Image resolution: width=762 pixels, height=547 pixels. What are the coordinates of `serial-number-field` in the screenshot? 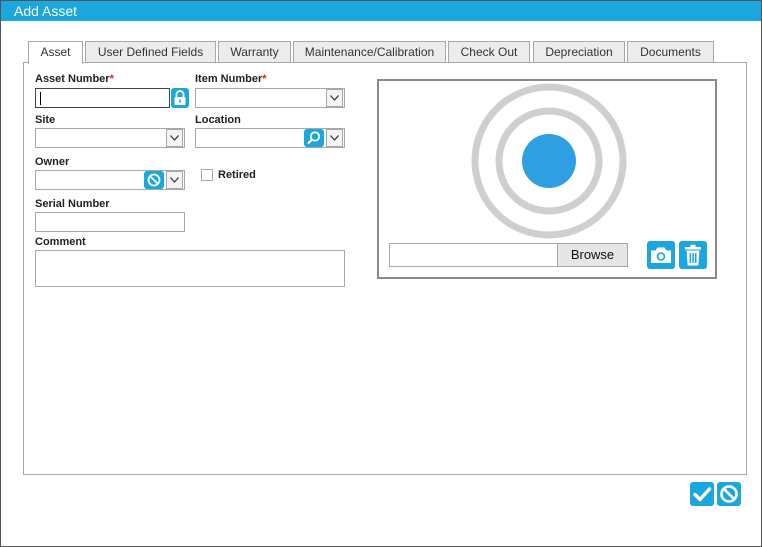 It's located at (110, 222).